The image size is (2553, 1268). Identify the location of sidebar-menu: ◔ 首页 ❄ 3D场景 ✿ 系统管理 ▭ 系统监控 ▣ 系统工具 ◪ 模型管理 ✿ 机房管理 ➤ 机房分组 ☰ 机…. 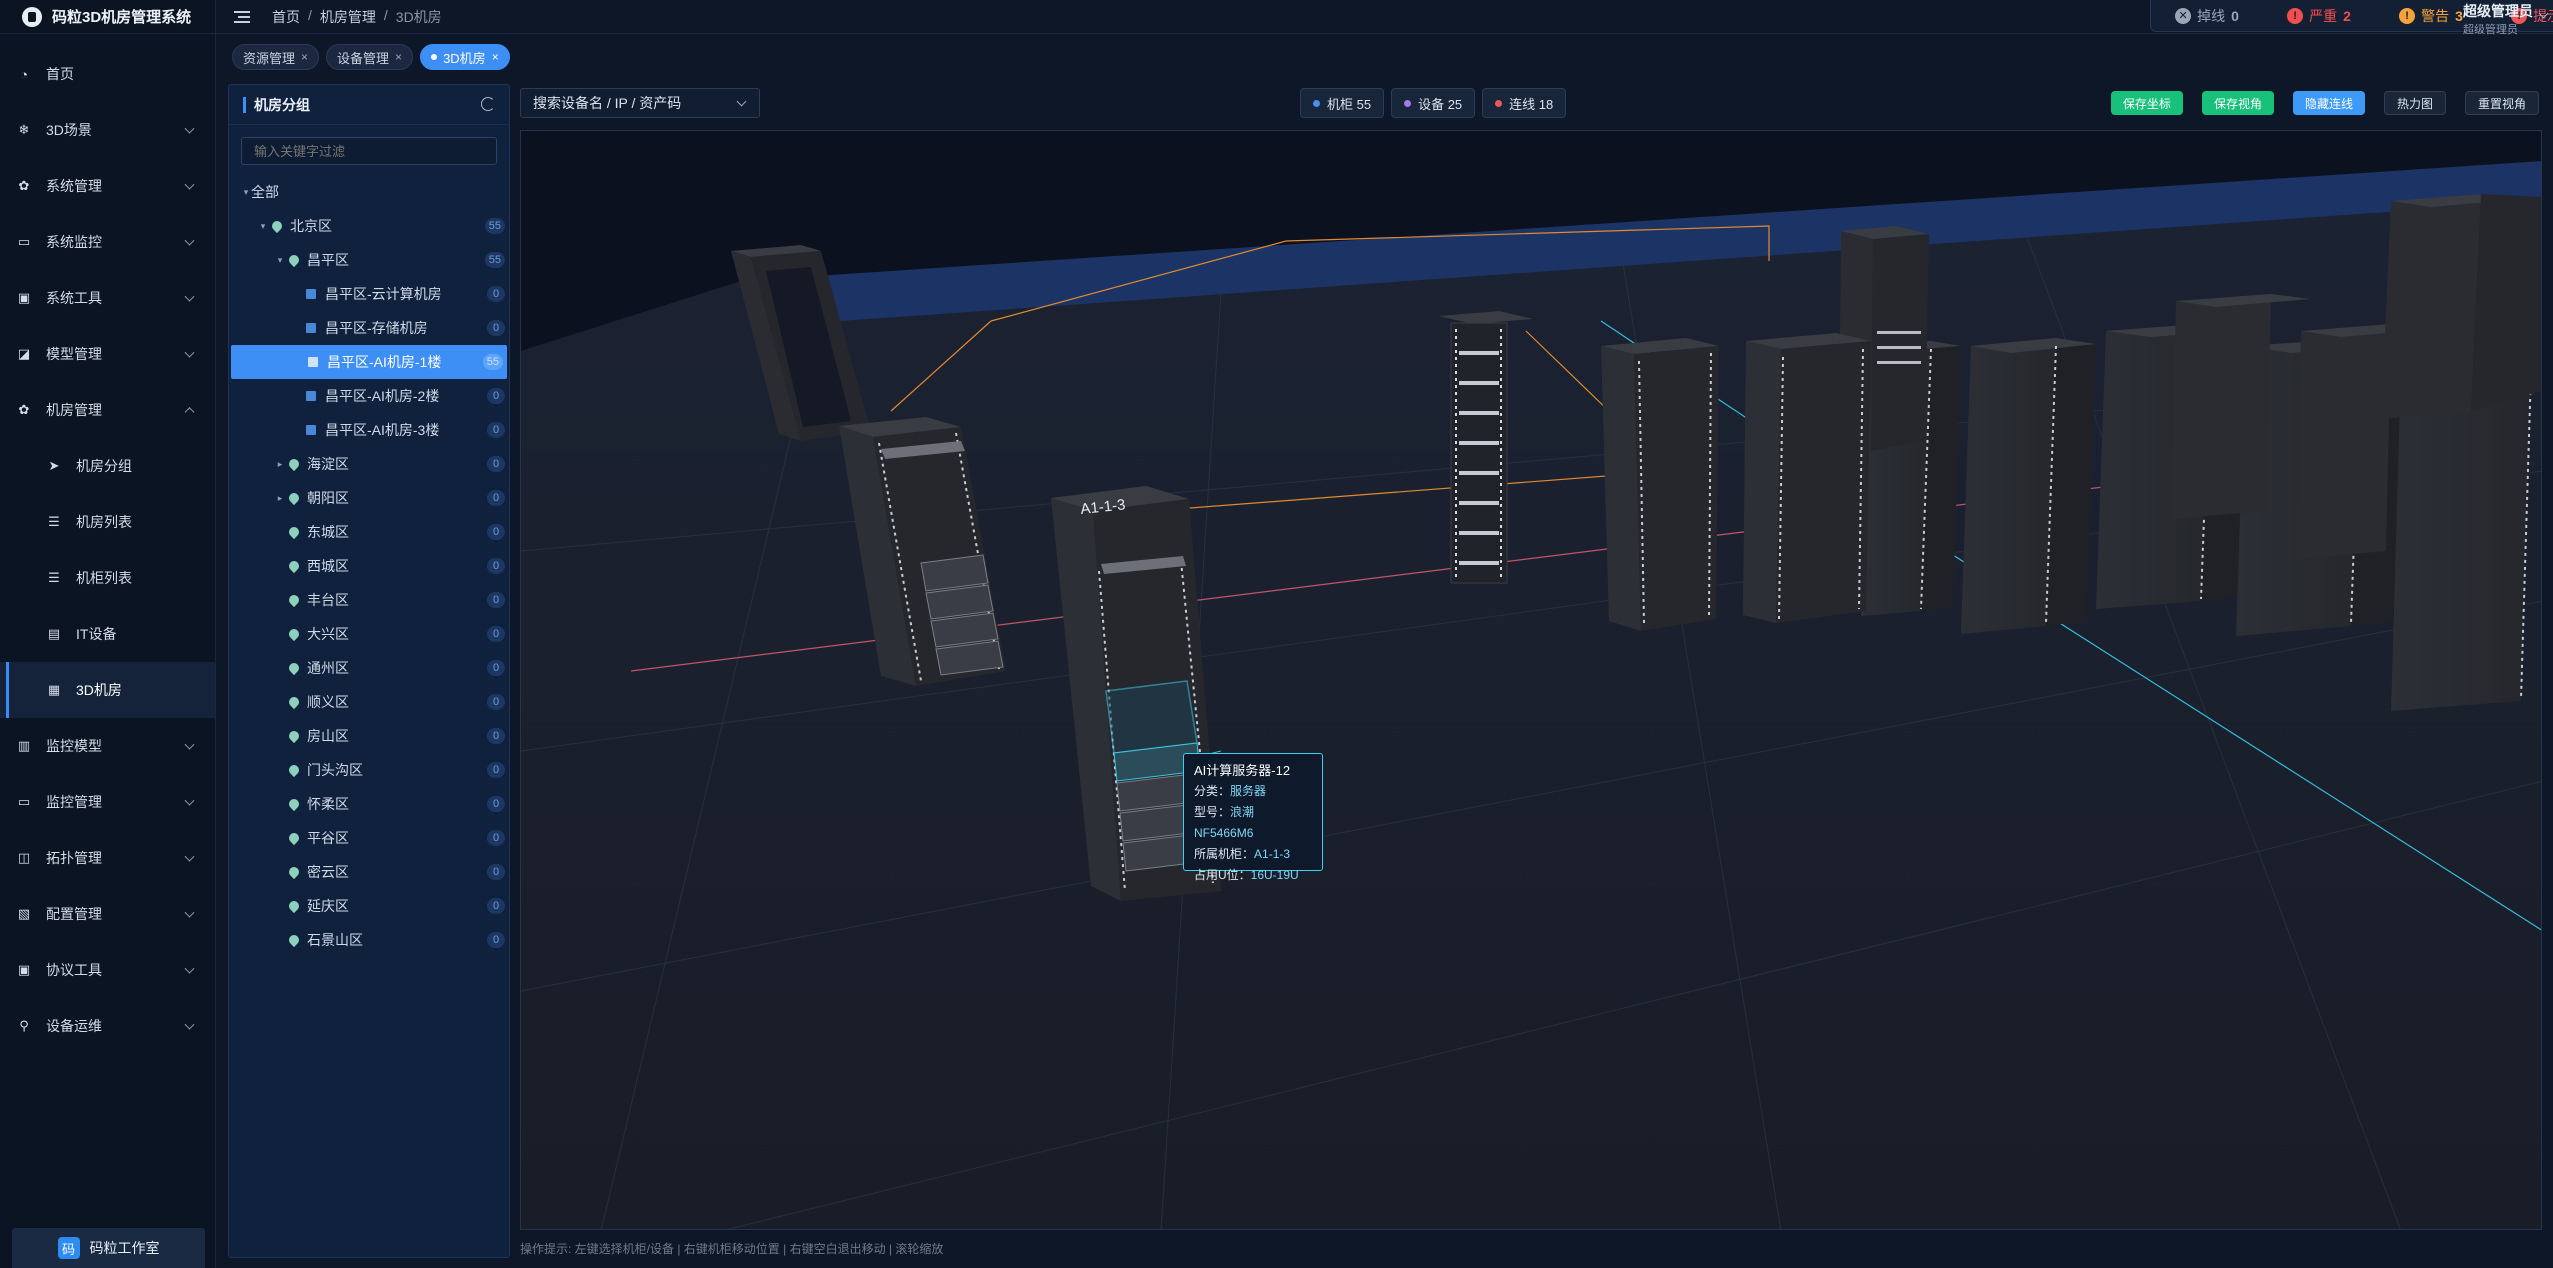
(107, 544).